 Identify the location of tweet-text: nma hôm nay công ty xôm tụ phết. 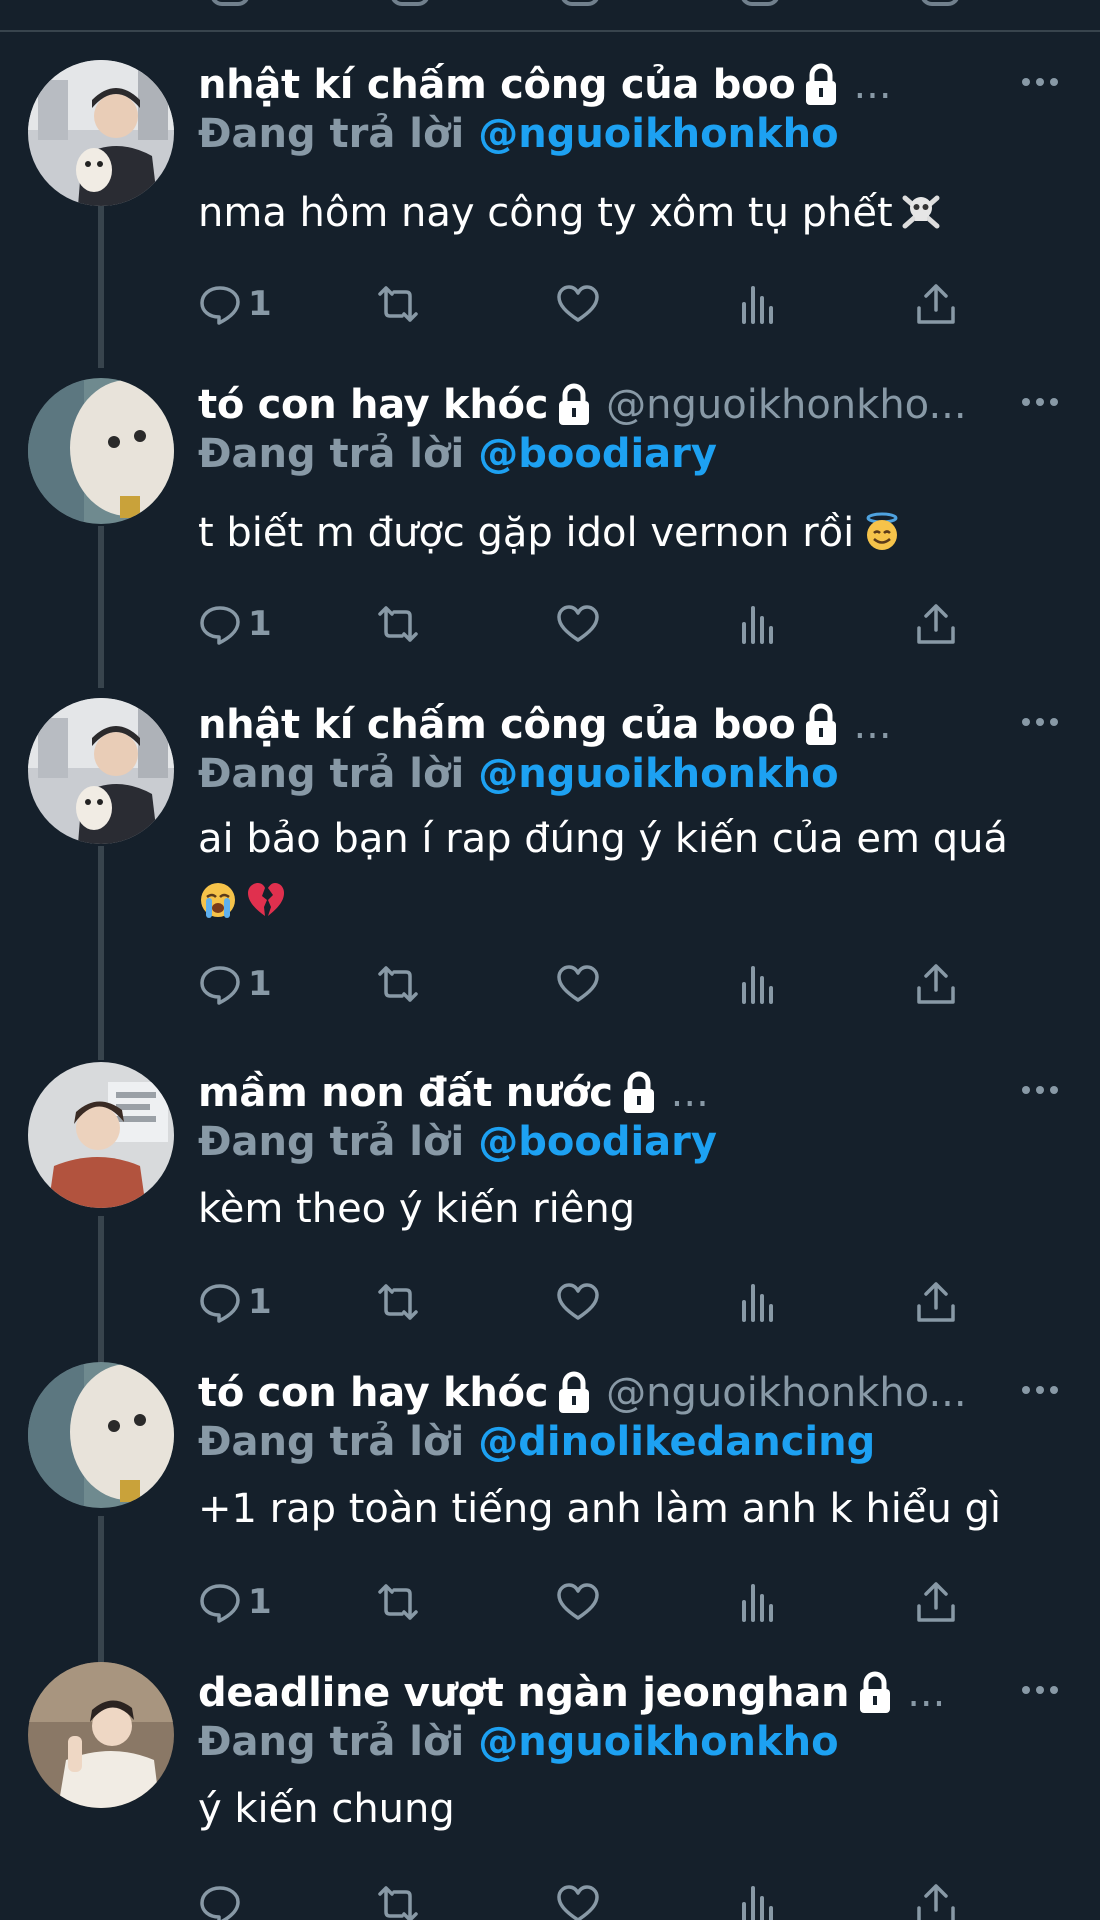
(628, 213).